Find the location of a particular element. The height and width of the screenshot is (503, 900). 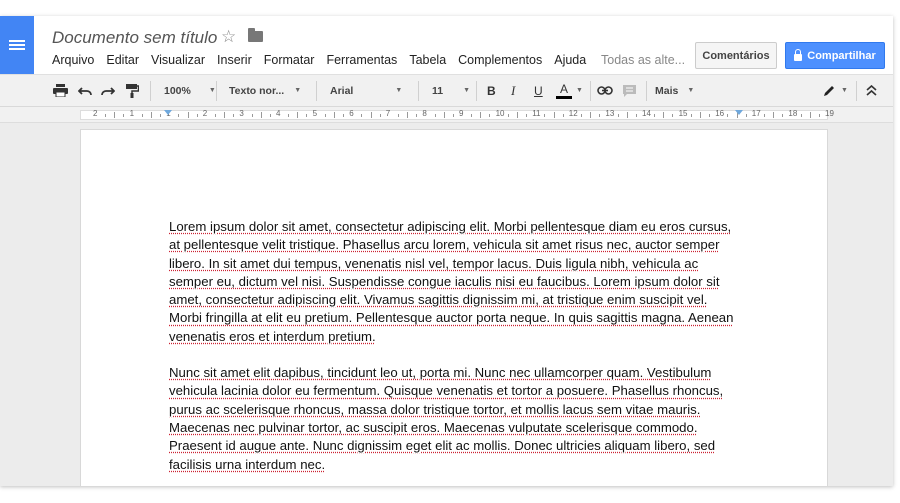

italic-label: I is located at coordinates (513, 90).